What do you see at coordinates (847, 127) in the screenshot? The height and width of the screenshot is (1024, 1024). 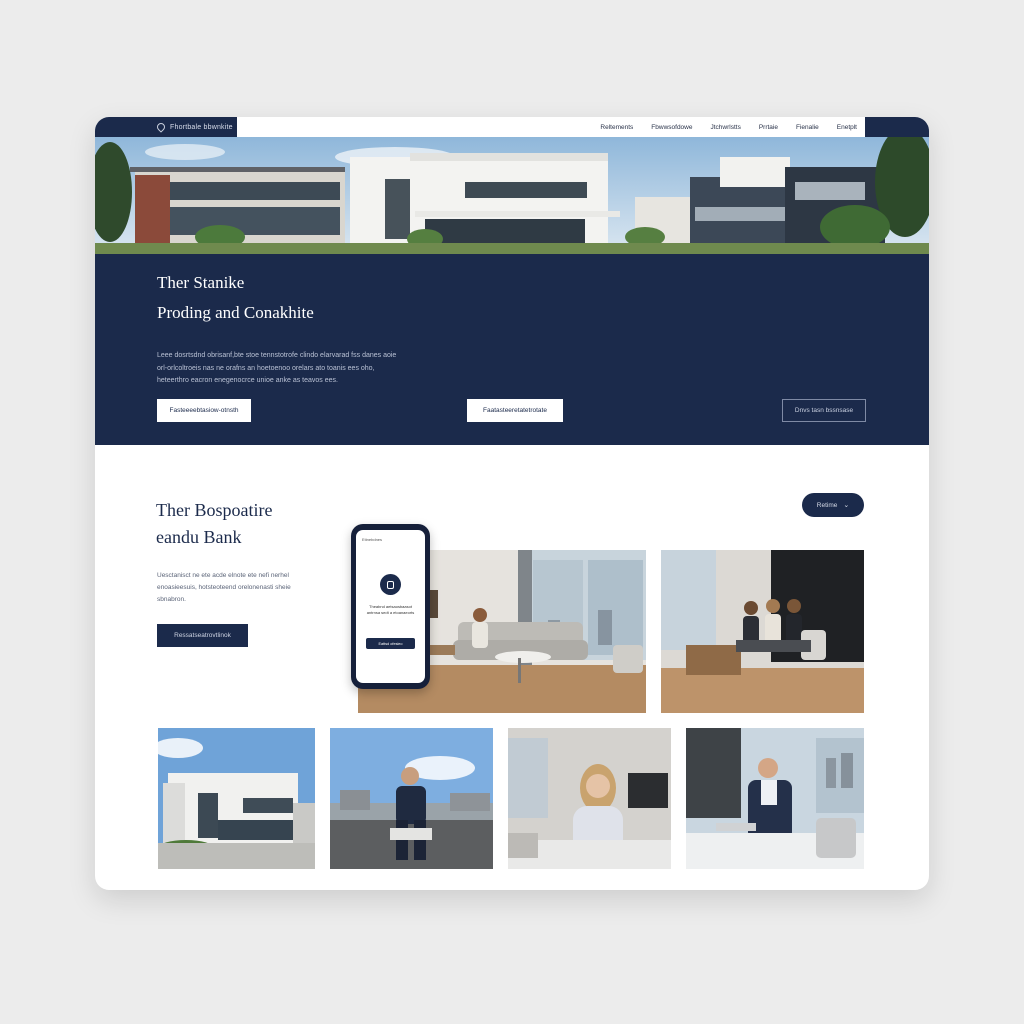 I see `nav-link-6: Enetplt` at bounding box center [847, 127].